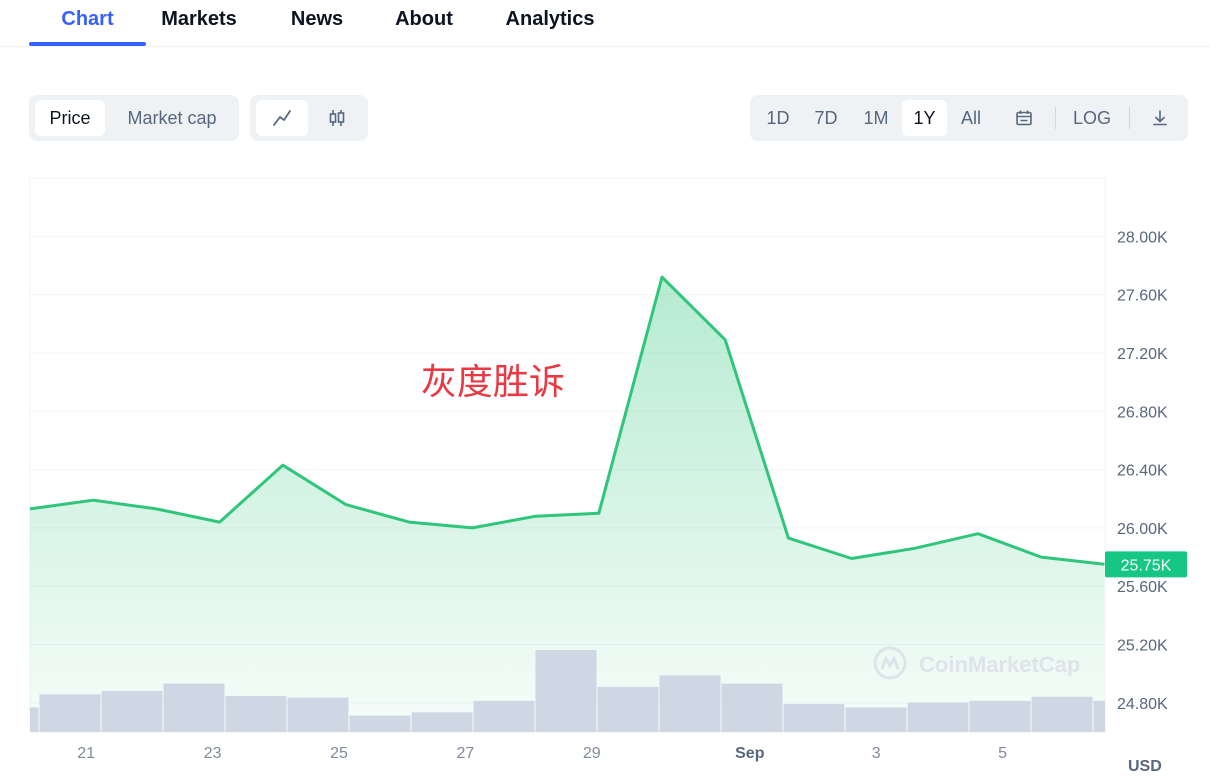 The image size is (1210, 779). What do you see at coordinates (86, 753) in the screenshot?
I see `x-tick-label: 21` at bounding box center [86, 753].